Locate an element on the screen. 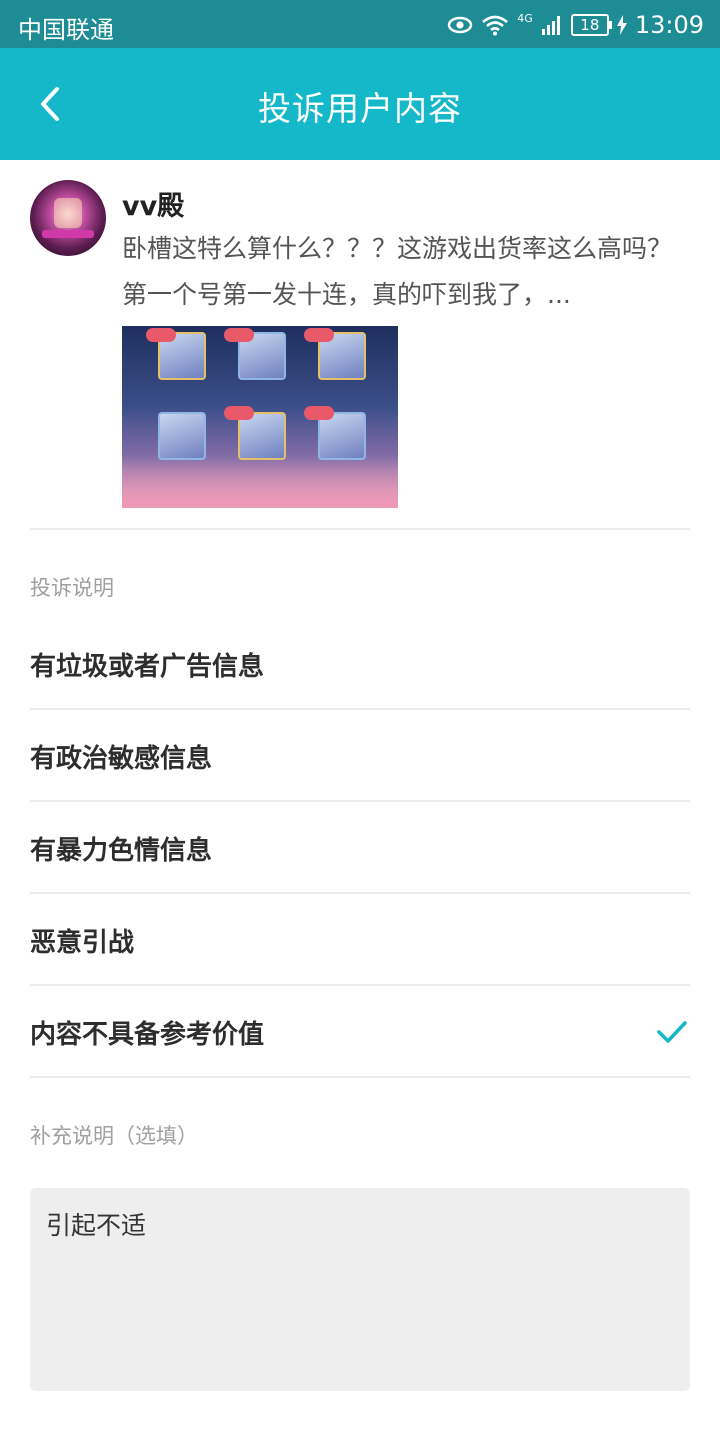 The image size is (720, 1440). supplement-textarea: 引起不适 is located at coordinates (360, 1289).